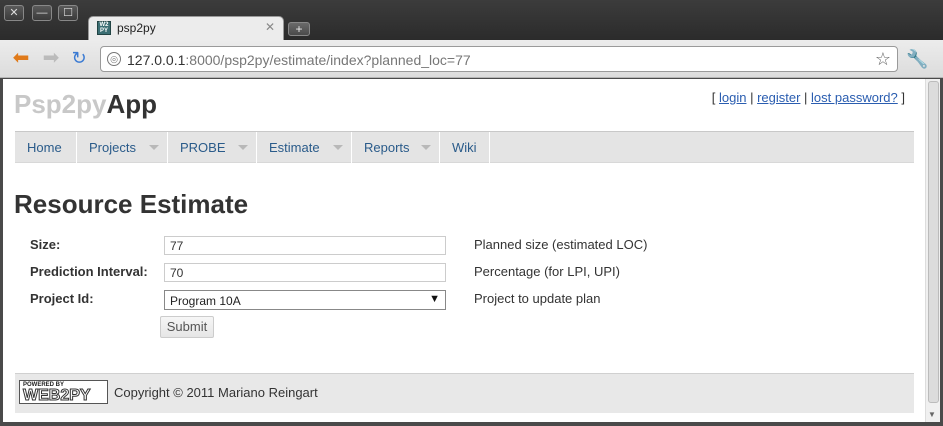  I want to click on menu-item-estimate: Estimate, so click(304, 147).